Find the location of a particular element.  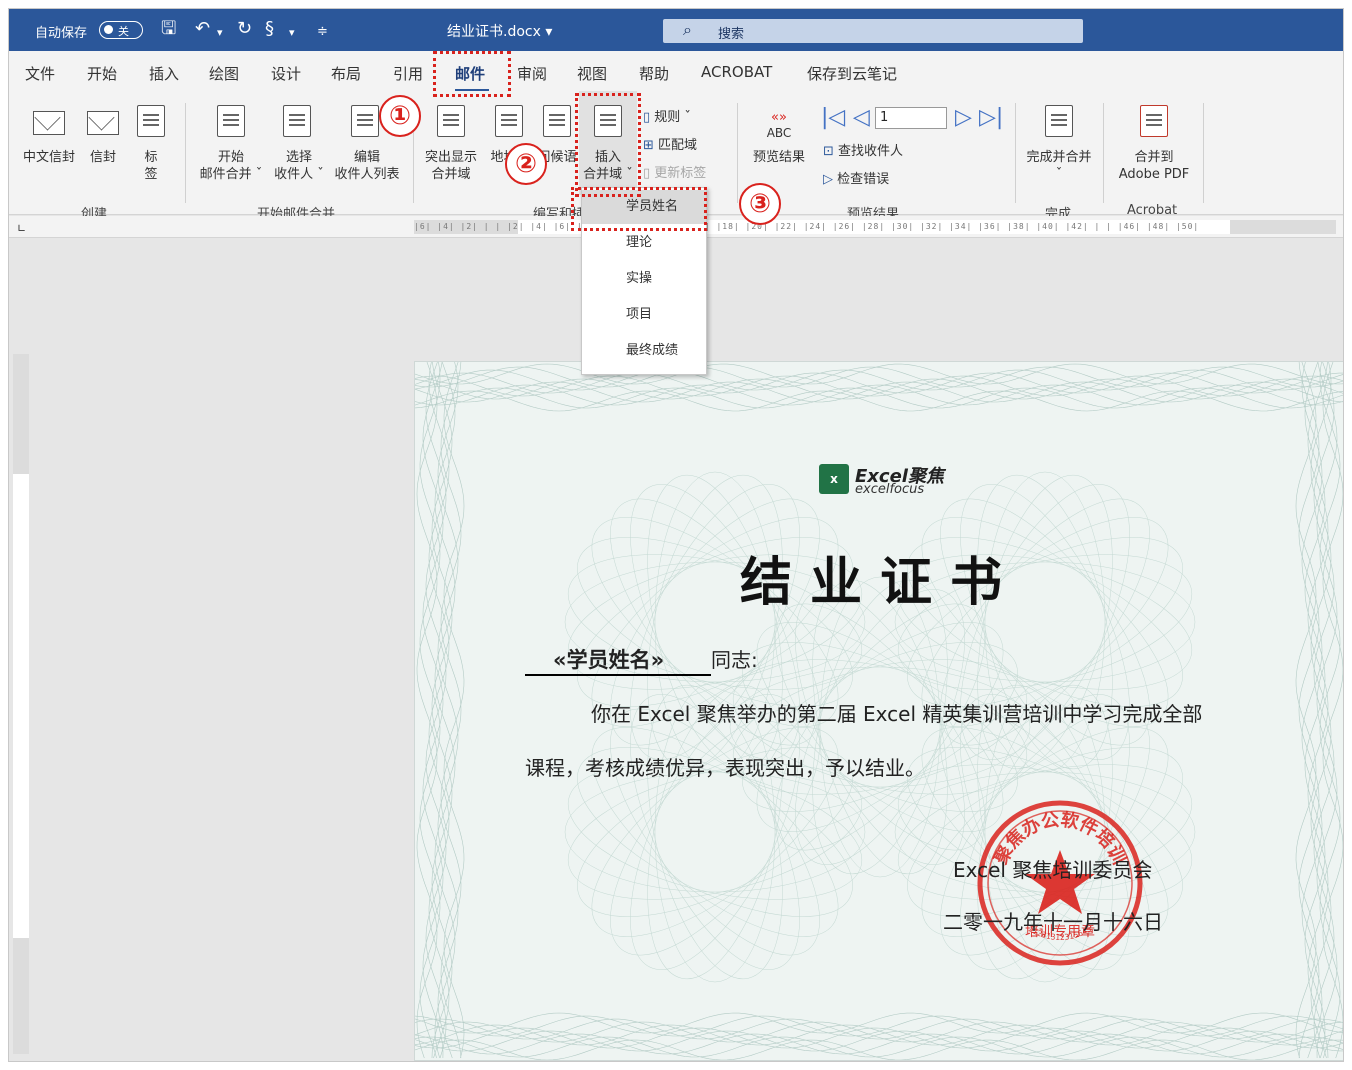

match-fields-button: ⊞ 匹配域 is located at coordinates (670, 145).